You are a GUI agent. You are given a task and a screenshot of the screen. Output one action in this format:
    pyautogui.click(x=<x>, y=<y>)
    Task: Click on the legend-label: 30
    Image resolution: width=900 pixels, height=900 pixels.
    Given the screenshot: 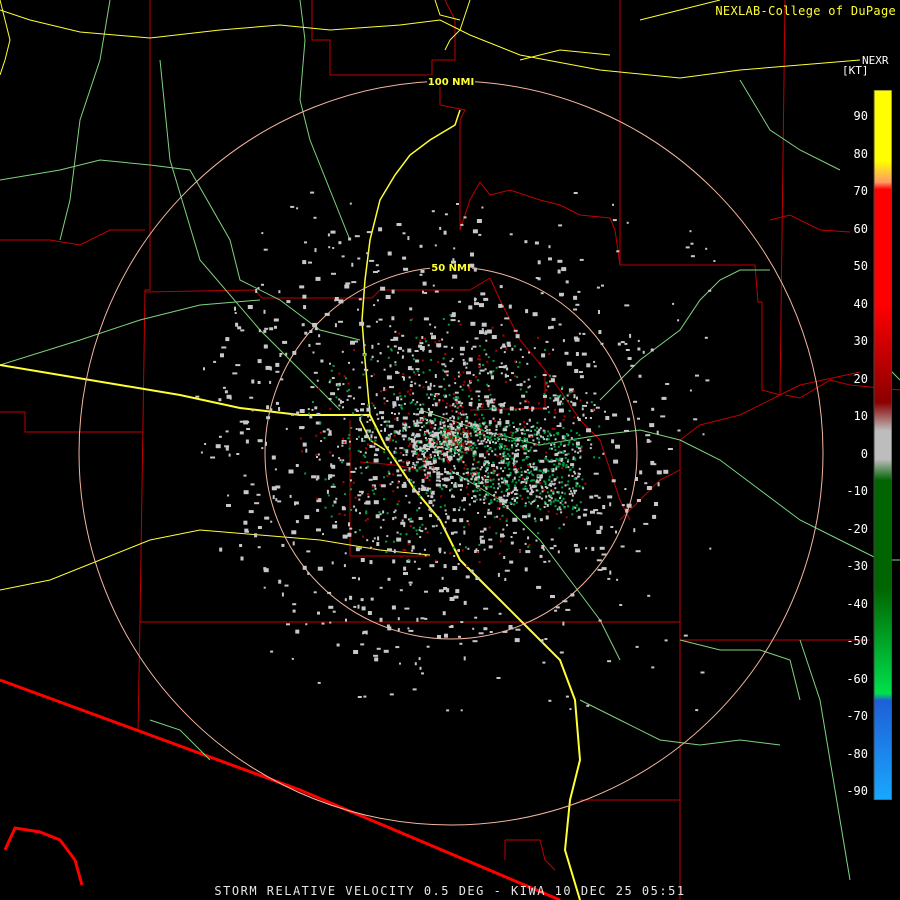 What is the action you would take?
    pyautogui.click(x=860, y=341)
    